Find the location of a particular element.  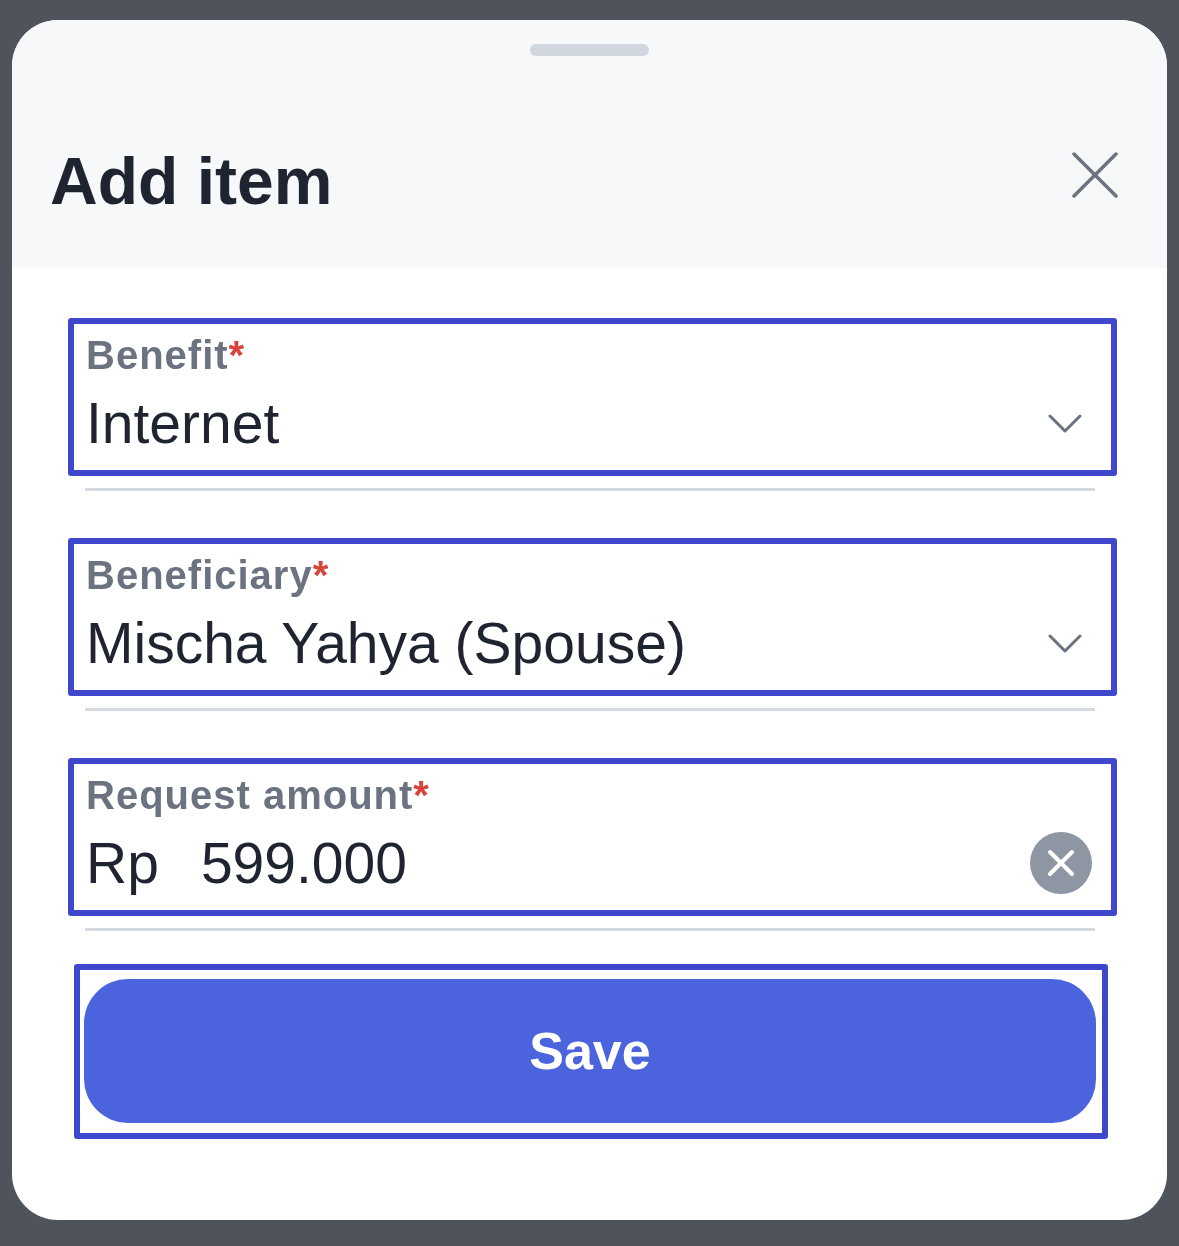

field-label: Request amount* is located at coordinates (258, 795).